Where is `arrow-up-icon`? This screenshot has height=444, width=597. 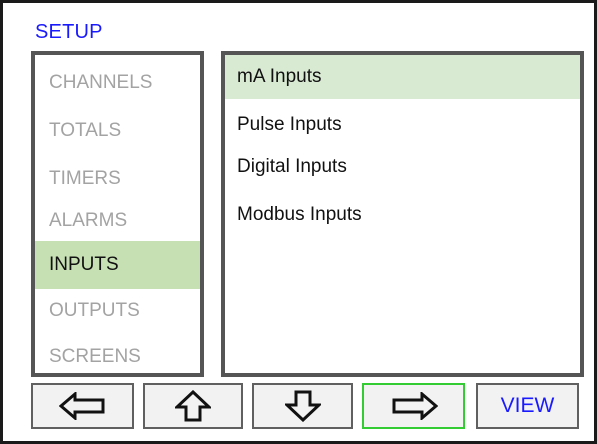
arrow-up-icon is located at coordinates (193, 406).